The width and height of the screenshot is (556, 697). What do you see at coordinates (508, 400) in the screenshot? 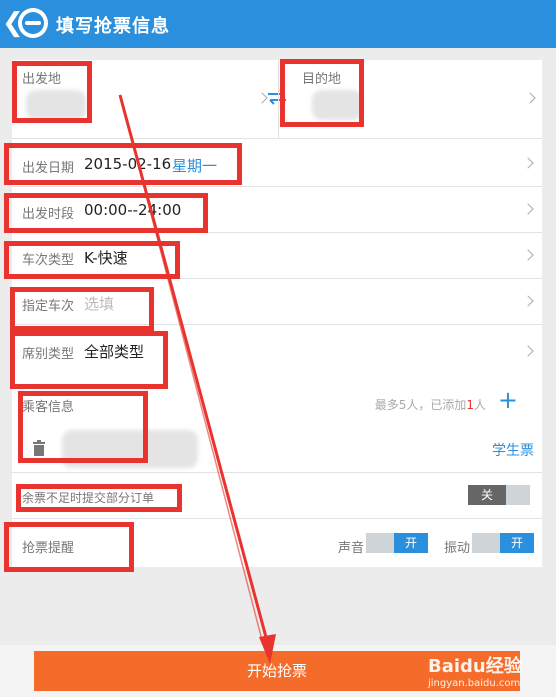
I see `add-passenger-icon: +` at bounding box center [508, 400].